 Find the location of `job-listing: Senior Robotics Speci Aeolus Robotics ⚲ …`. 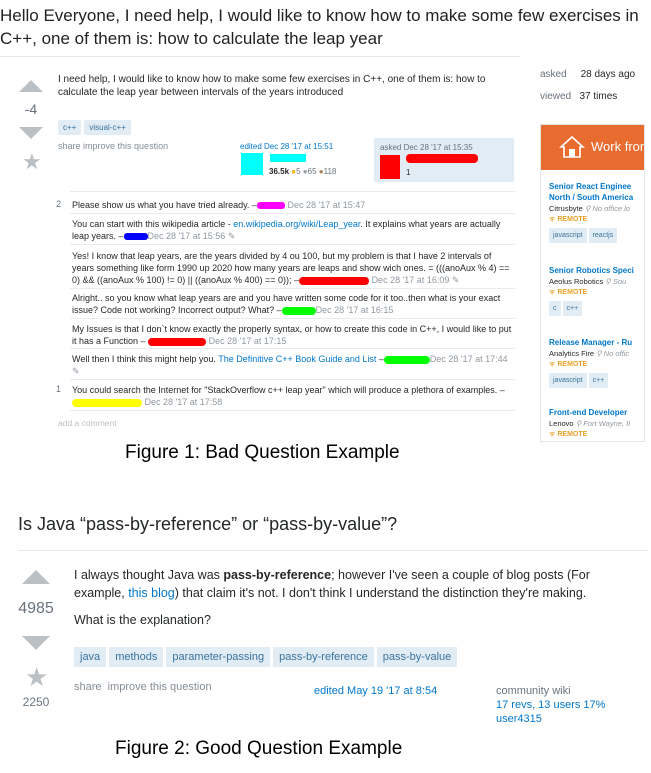

job-listing: Senior Robotics Speci Aeolus Robotics ⚲ … is located at coordinates (596, 290).